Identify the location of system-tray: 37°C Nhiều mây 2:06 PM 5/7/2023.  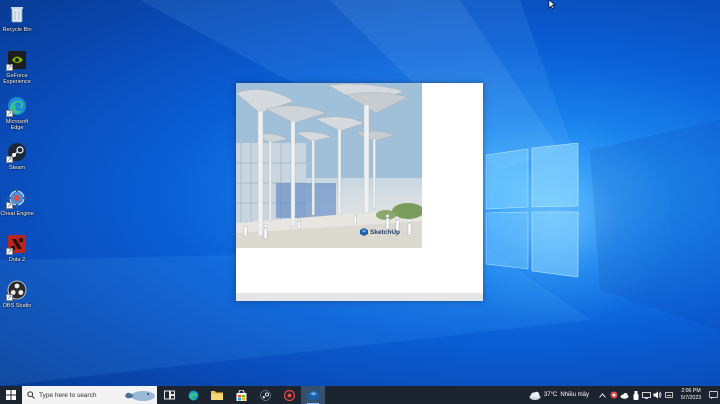
(624, 395).